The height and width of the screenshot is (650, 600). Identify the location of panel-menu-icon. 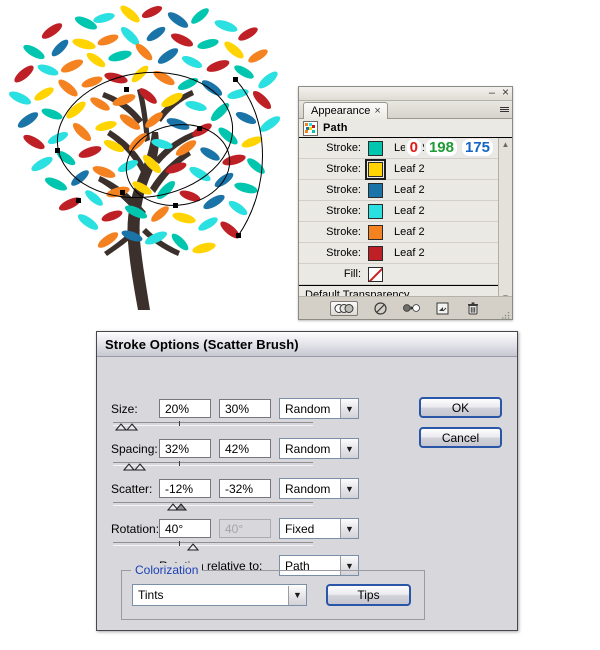
(502, 109).